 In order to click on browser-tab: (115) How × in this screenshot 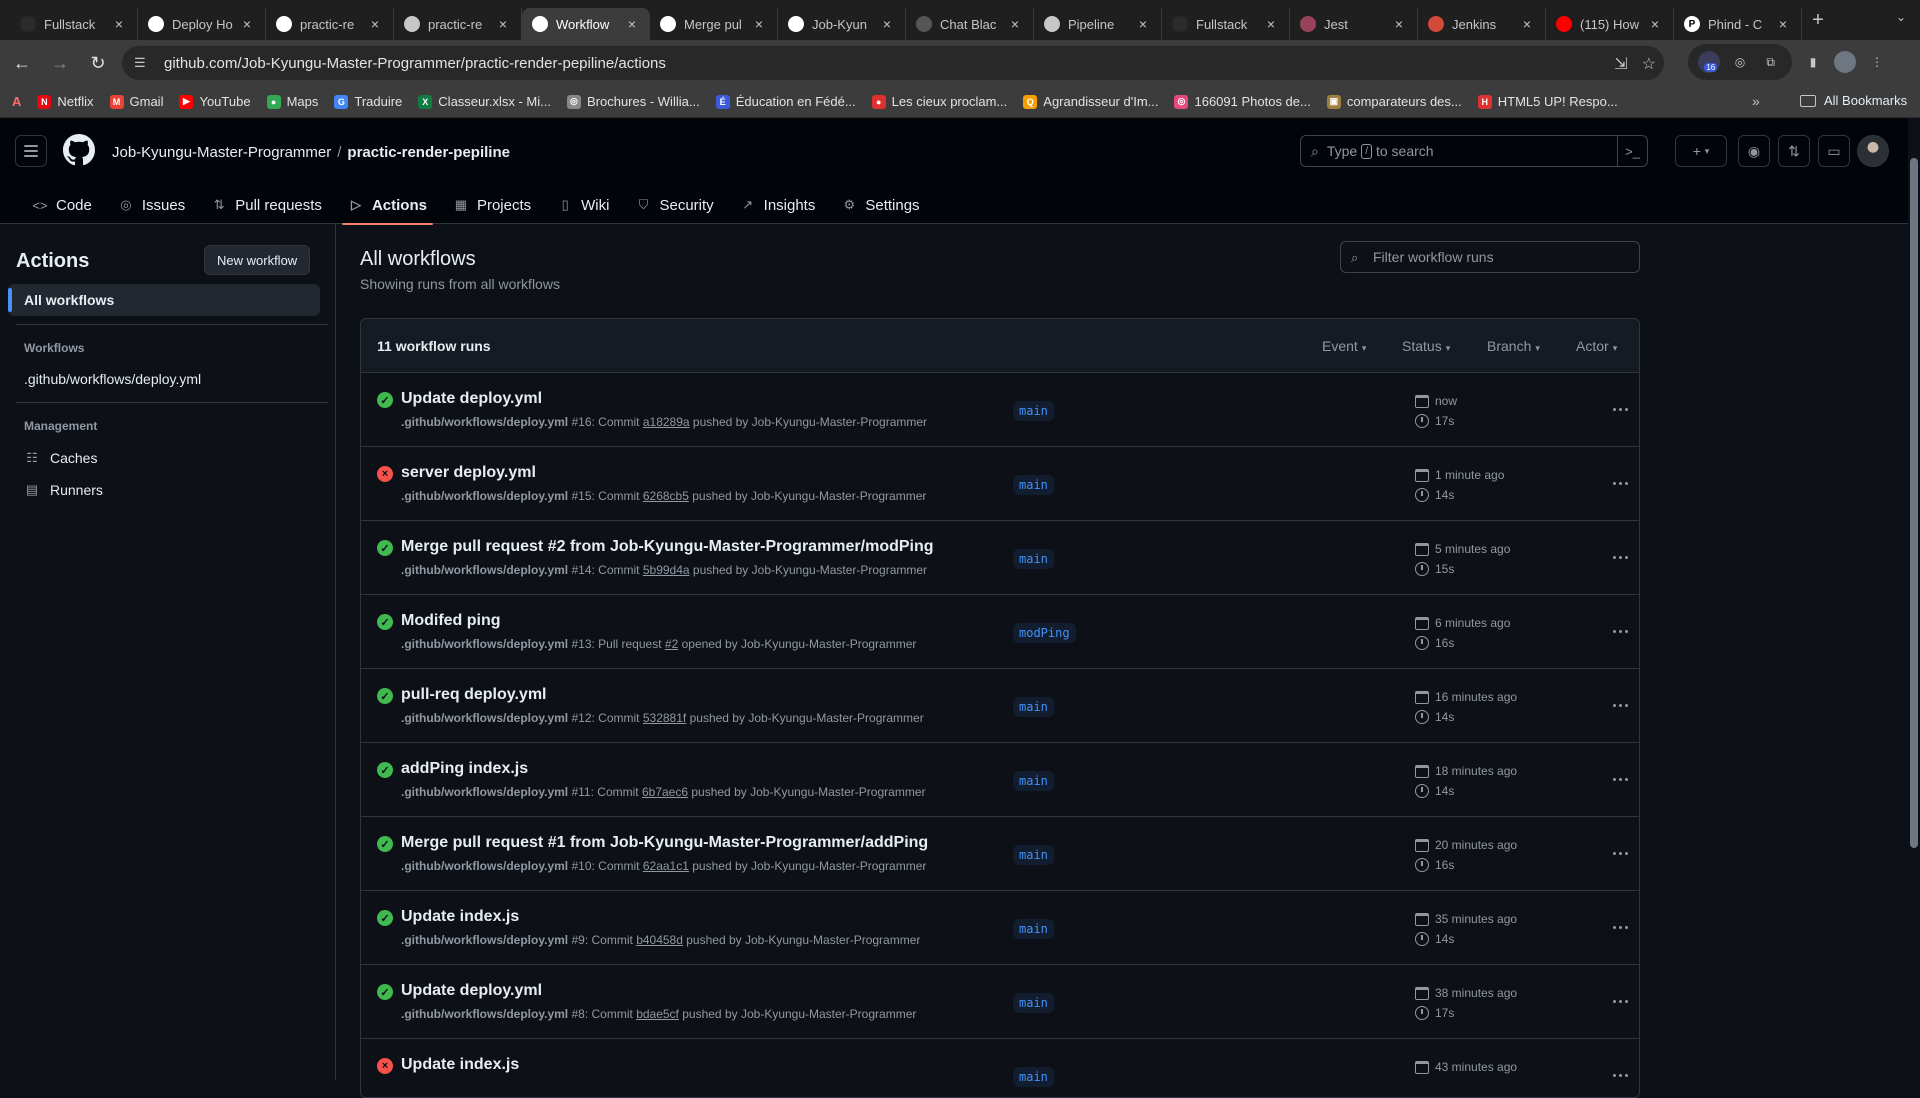, I will do `click(1610, 24)`.